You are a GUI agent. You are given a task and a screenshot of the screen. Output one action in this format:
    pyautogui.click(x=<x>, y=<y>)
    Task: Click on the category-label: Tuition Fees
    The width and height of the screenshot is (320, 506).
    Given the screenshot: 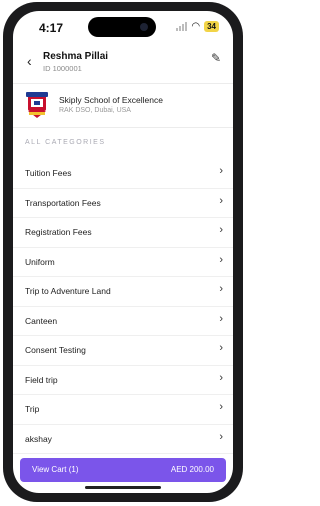 What is the action you would take?
    pyautogui.click(x=48, y=173)
    